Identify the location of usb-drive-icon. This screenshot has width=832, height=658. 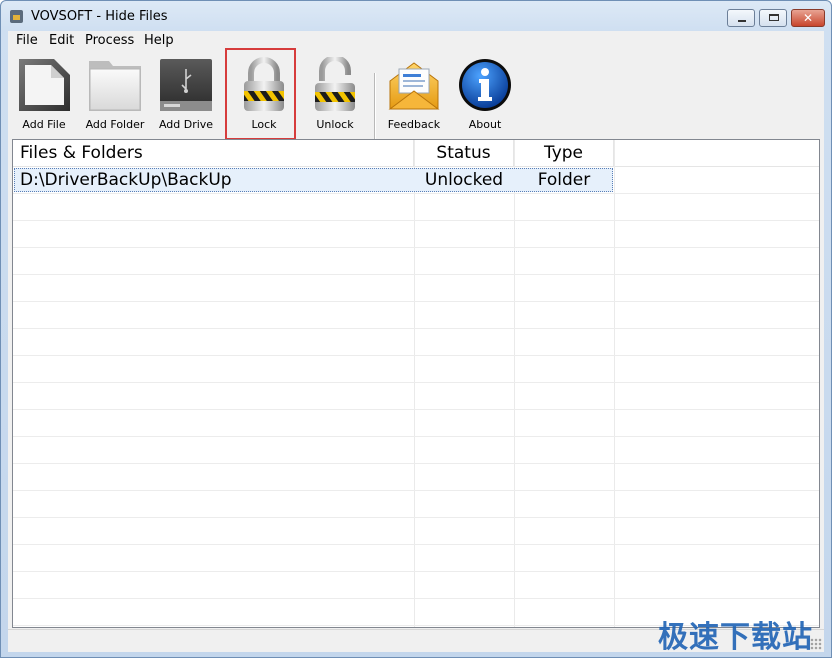
(186, 85).